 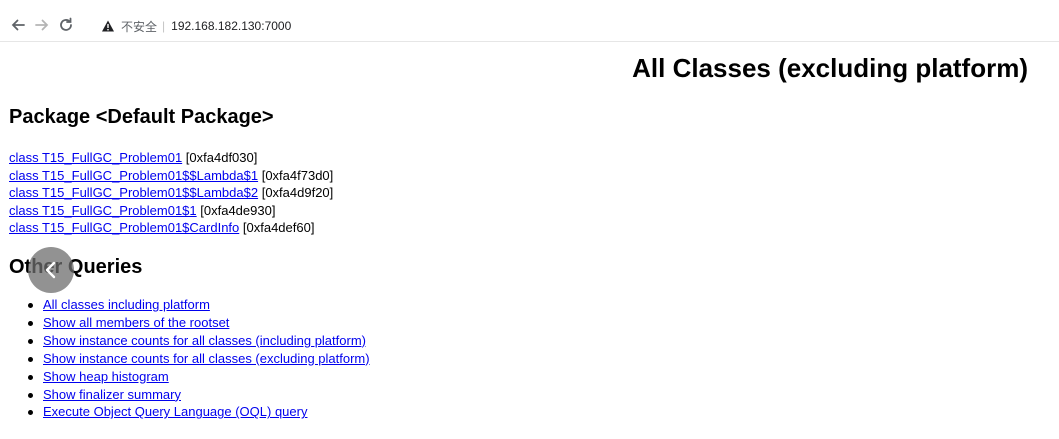 I want to click on back-button, so click(x=18, y=26).